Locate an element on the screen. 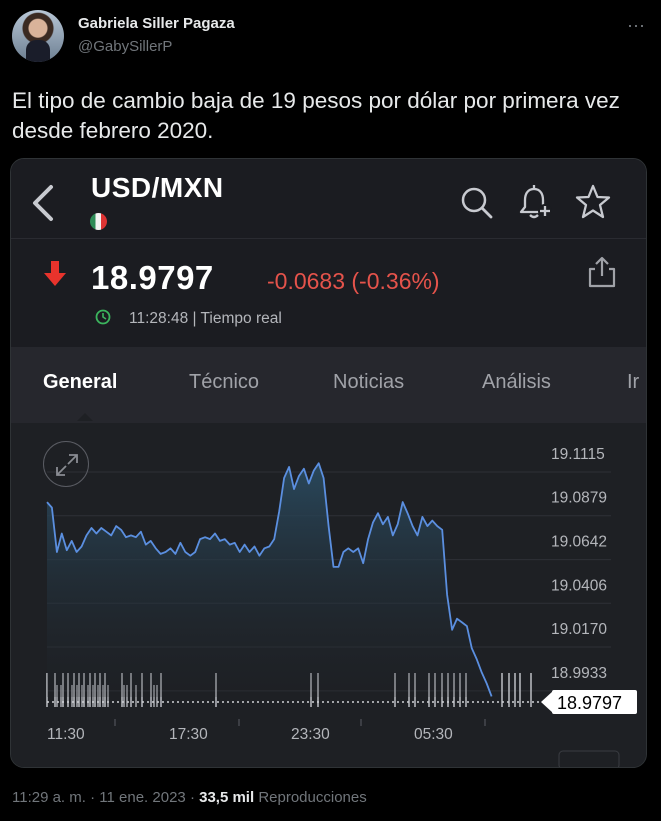 This screenshot has width=661, height=821. y-tick-label: 19.0406 is located at coordinates (579, 585).